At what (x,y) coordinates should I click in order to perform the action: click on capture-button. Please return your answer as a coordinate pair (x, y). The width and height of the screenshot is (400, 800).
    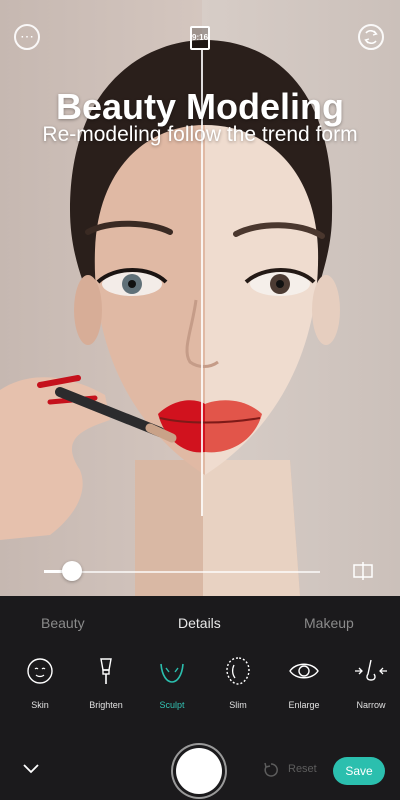
    Looking at the image, I should click on (199, 771).